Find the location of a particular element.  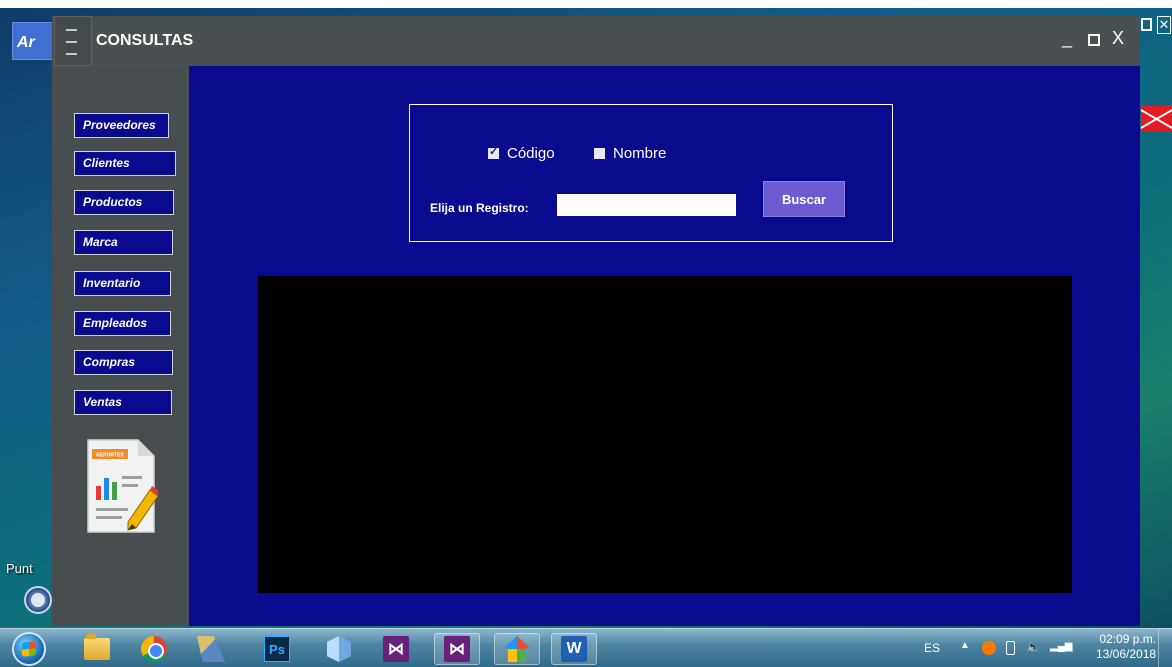

window-controls: _ X is located at coordinates (1097, 40).